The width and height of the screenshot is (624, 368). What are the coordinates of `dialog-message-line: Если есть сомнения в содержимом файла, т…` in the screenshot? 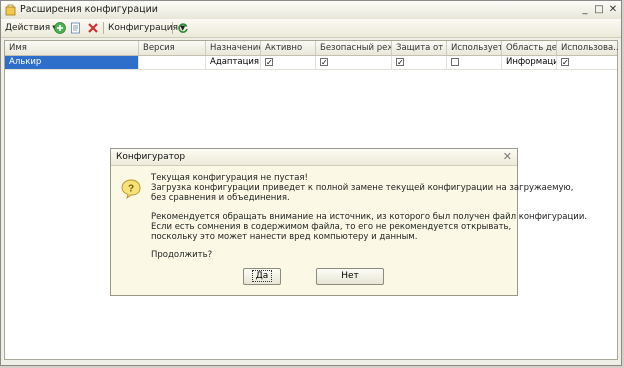 It's located at (331, 227).